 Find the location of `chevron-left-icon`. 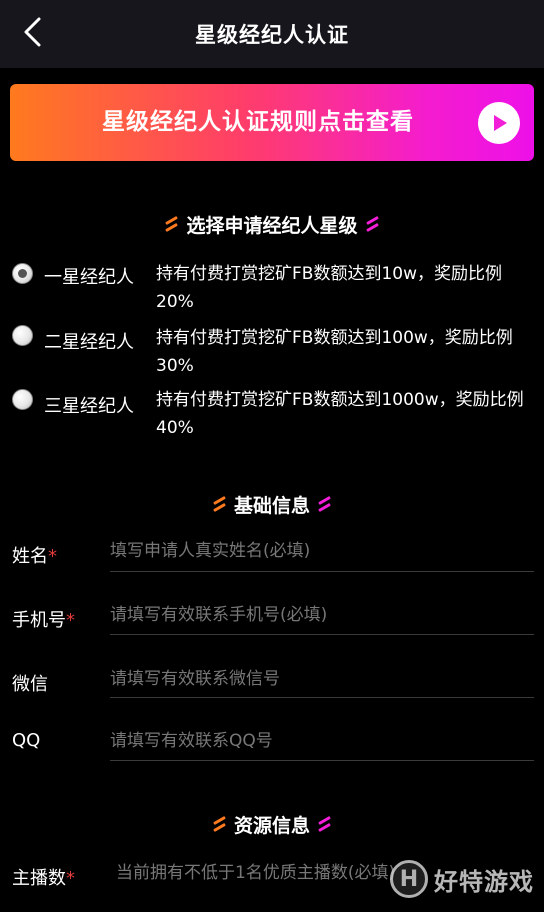

chevron-left-icon is located at coordinates (32, 32).